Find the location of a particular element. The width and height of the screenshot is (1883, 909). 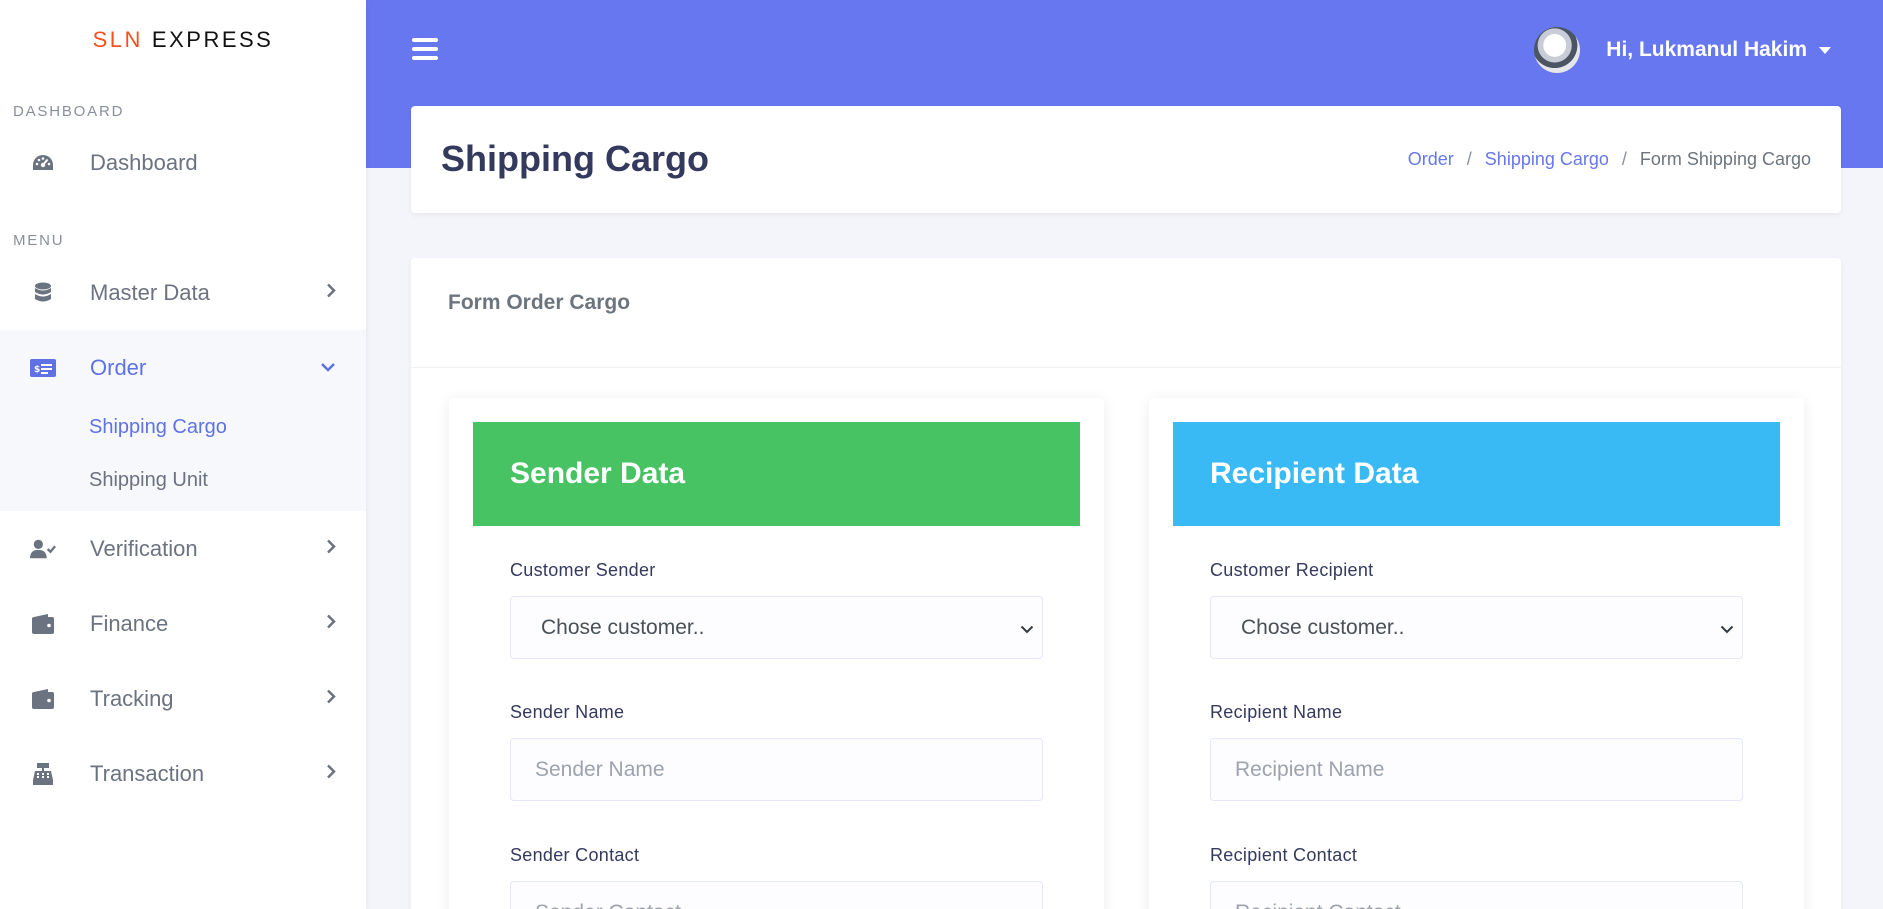

sidebar-item-master-data: Master Data is located at coordinates (183, 292).